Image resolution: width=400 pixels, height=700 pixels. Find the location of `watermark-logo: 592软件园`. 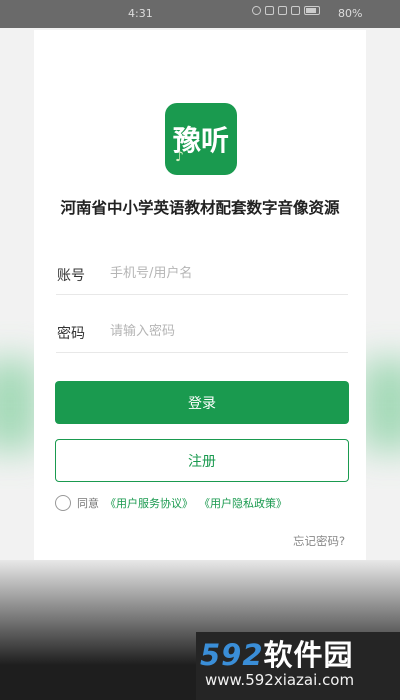

watermark-logo: 592软件园 is located at coordinates (277, 653).